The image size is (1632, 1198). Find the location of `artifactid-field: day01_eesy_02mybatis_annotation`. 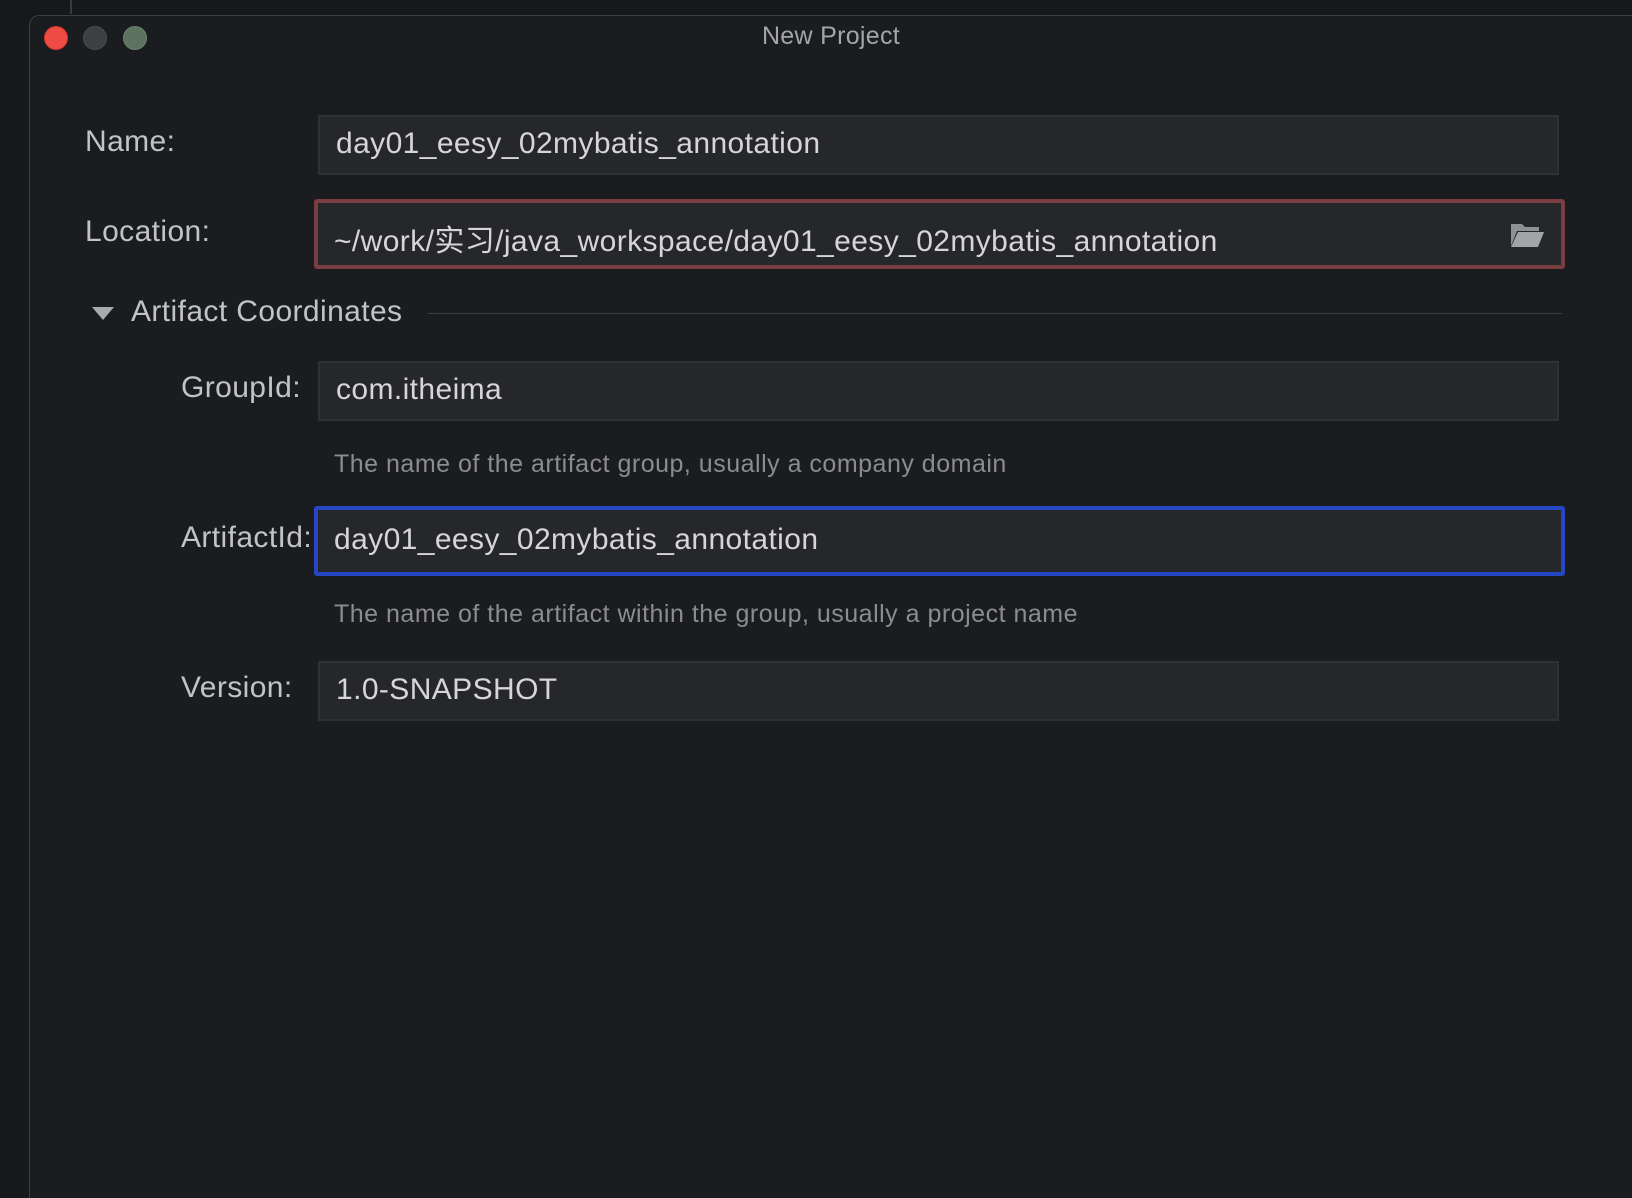

artifactid-field: day01_eesy_02mybatis_annotation is located at coordinates (939, 541).